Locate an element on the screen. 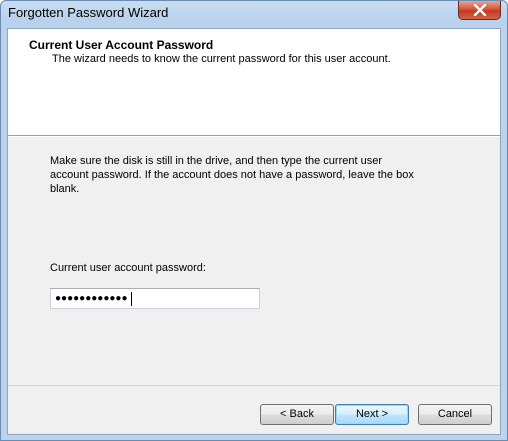  close-x-icon is located at coordinates (480, 10).